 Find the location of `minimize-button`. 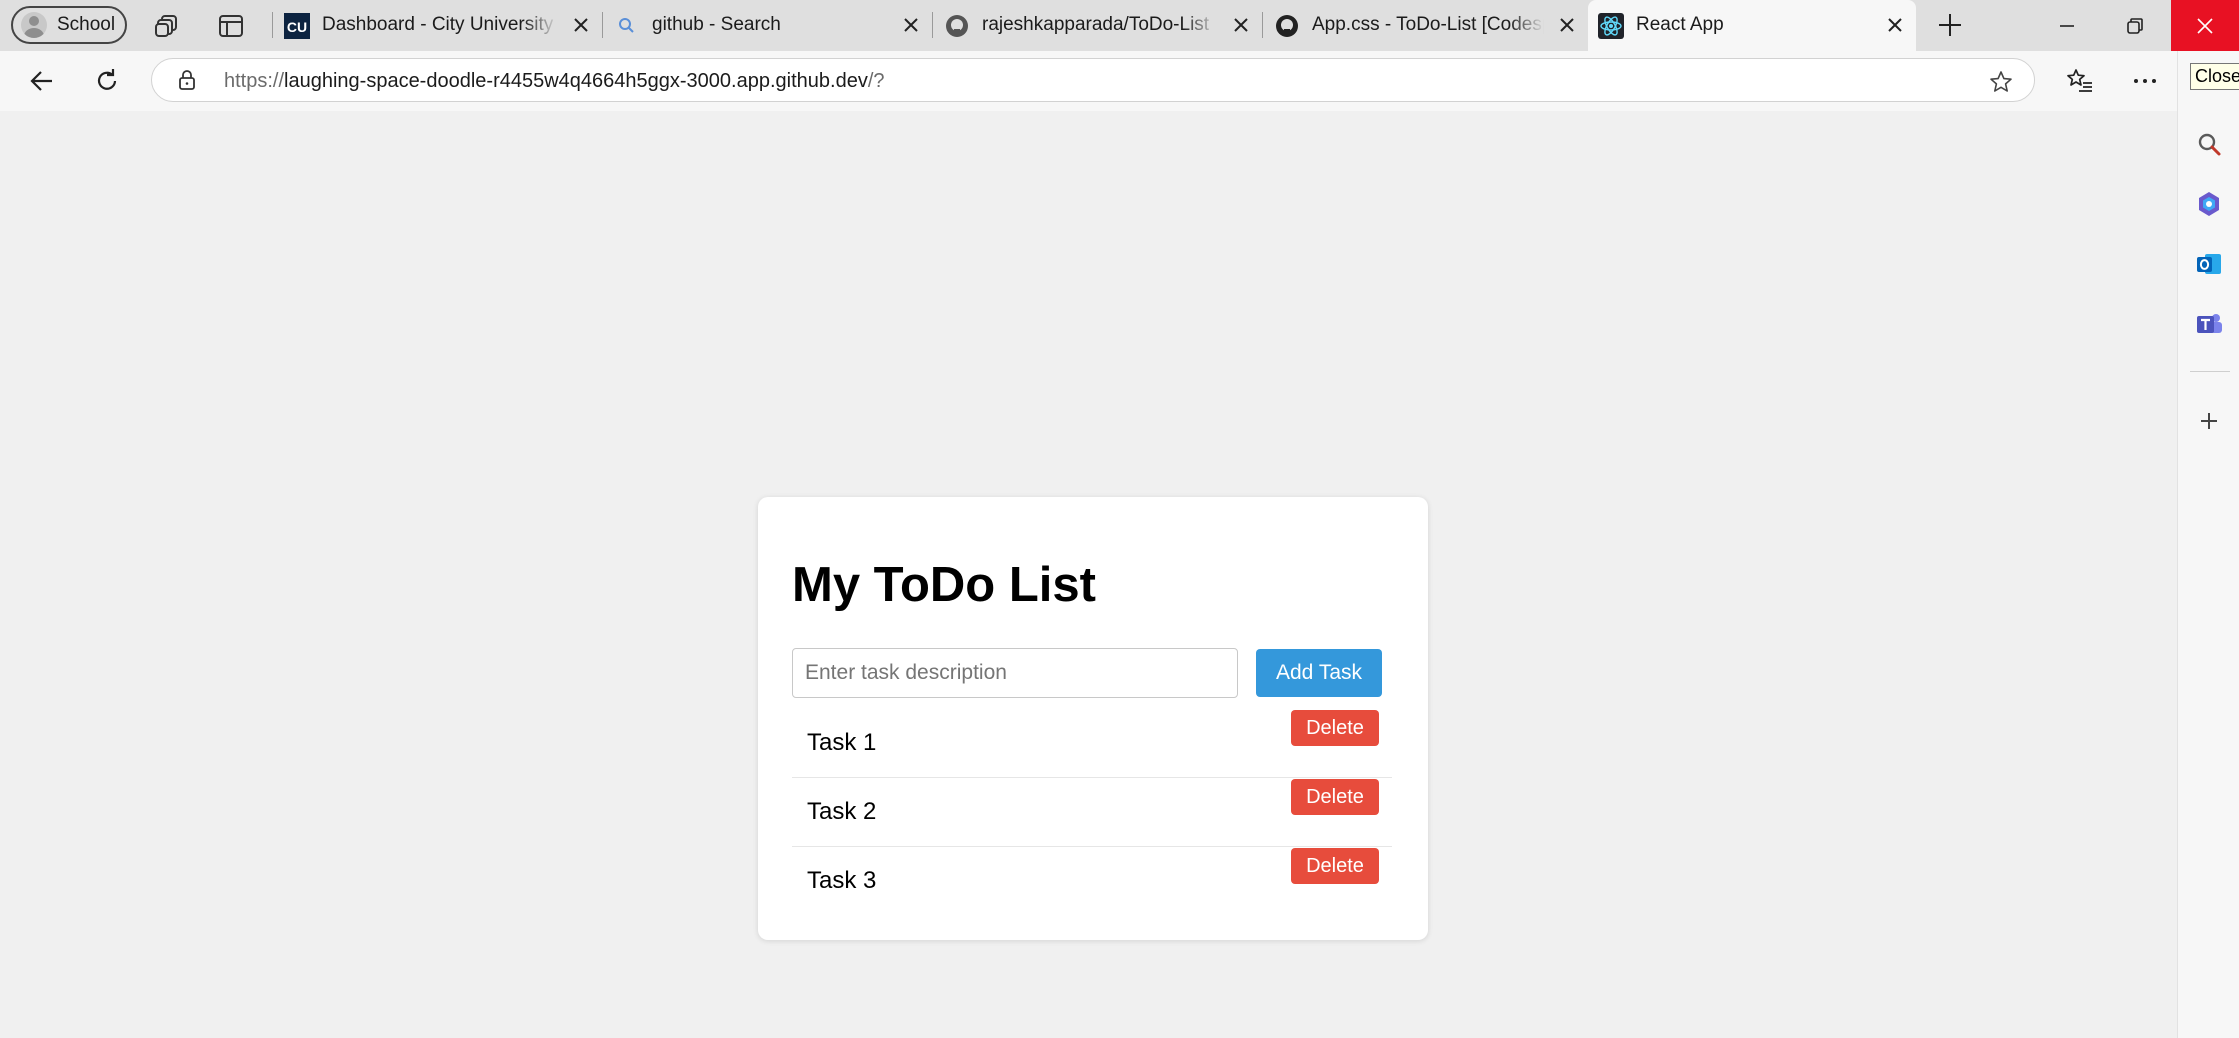

minimize-button is located at coordinates (2067, 25).